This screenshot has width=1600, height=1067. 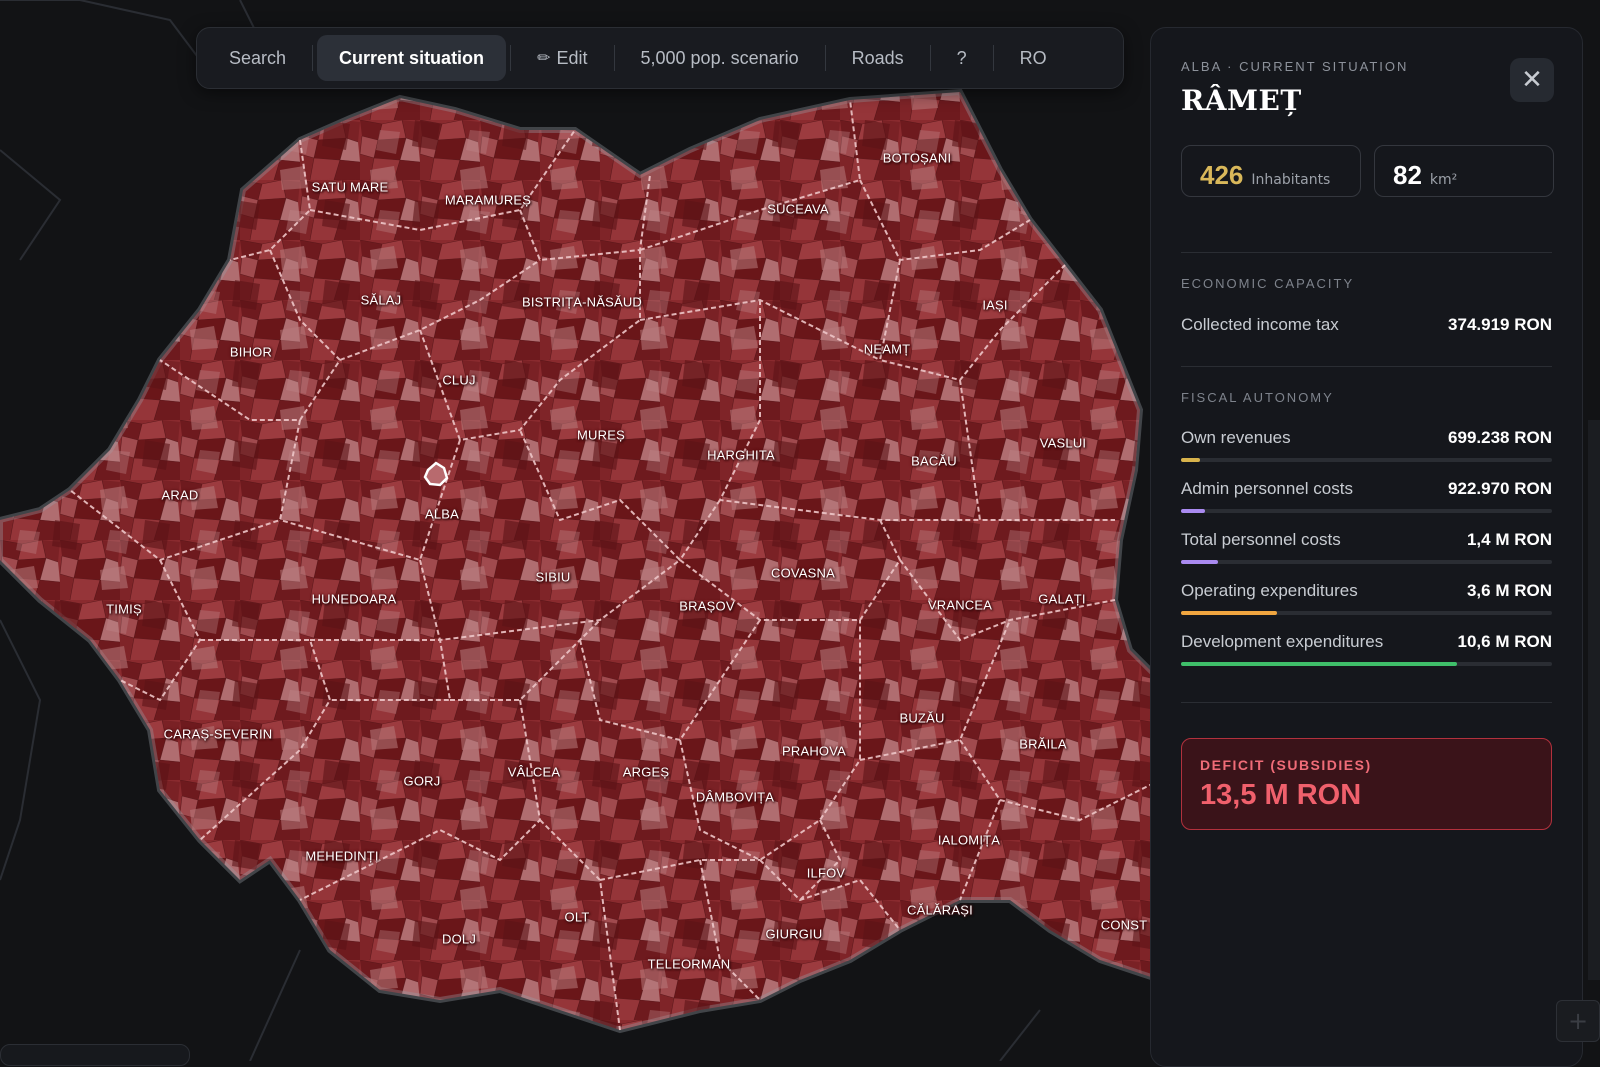 What do you see at coordinates (934, 461) in the screenshot?
I see `county-label: BACĂU` at bounding box center [934, 461].